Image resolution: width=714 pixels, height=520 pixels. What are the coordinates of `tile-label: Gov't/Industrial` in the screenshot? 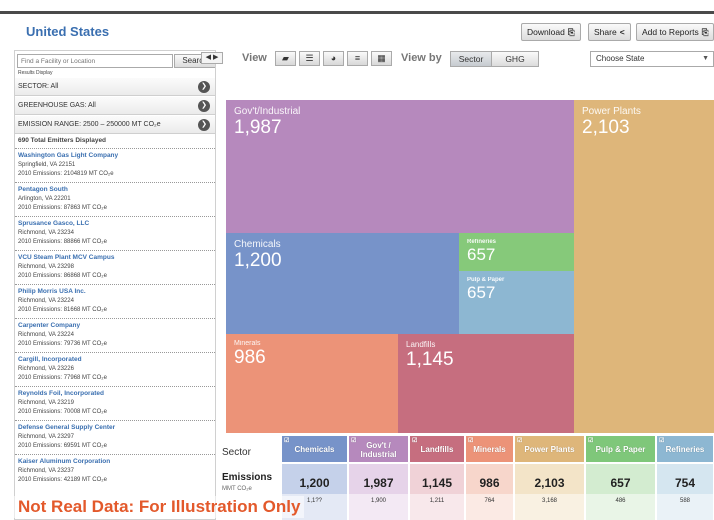 It's located at (267, 111).